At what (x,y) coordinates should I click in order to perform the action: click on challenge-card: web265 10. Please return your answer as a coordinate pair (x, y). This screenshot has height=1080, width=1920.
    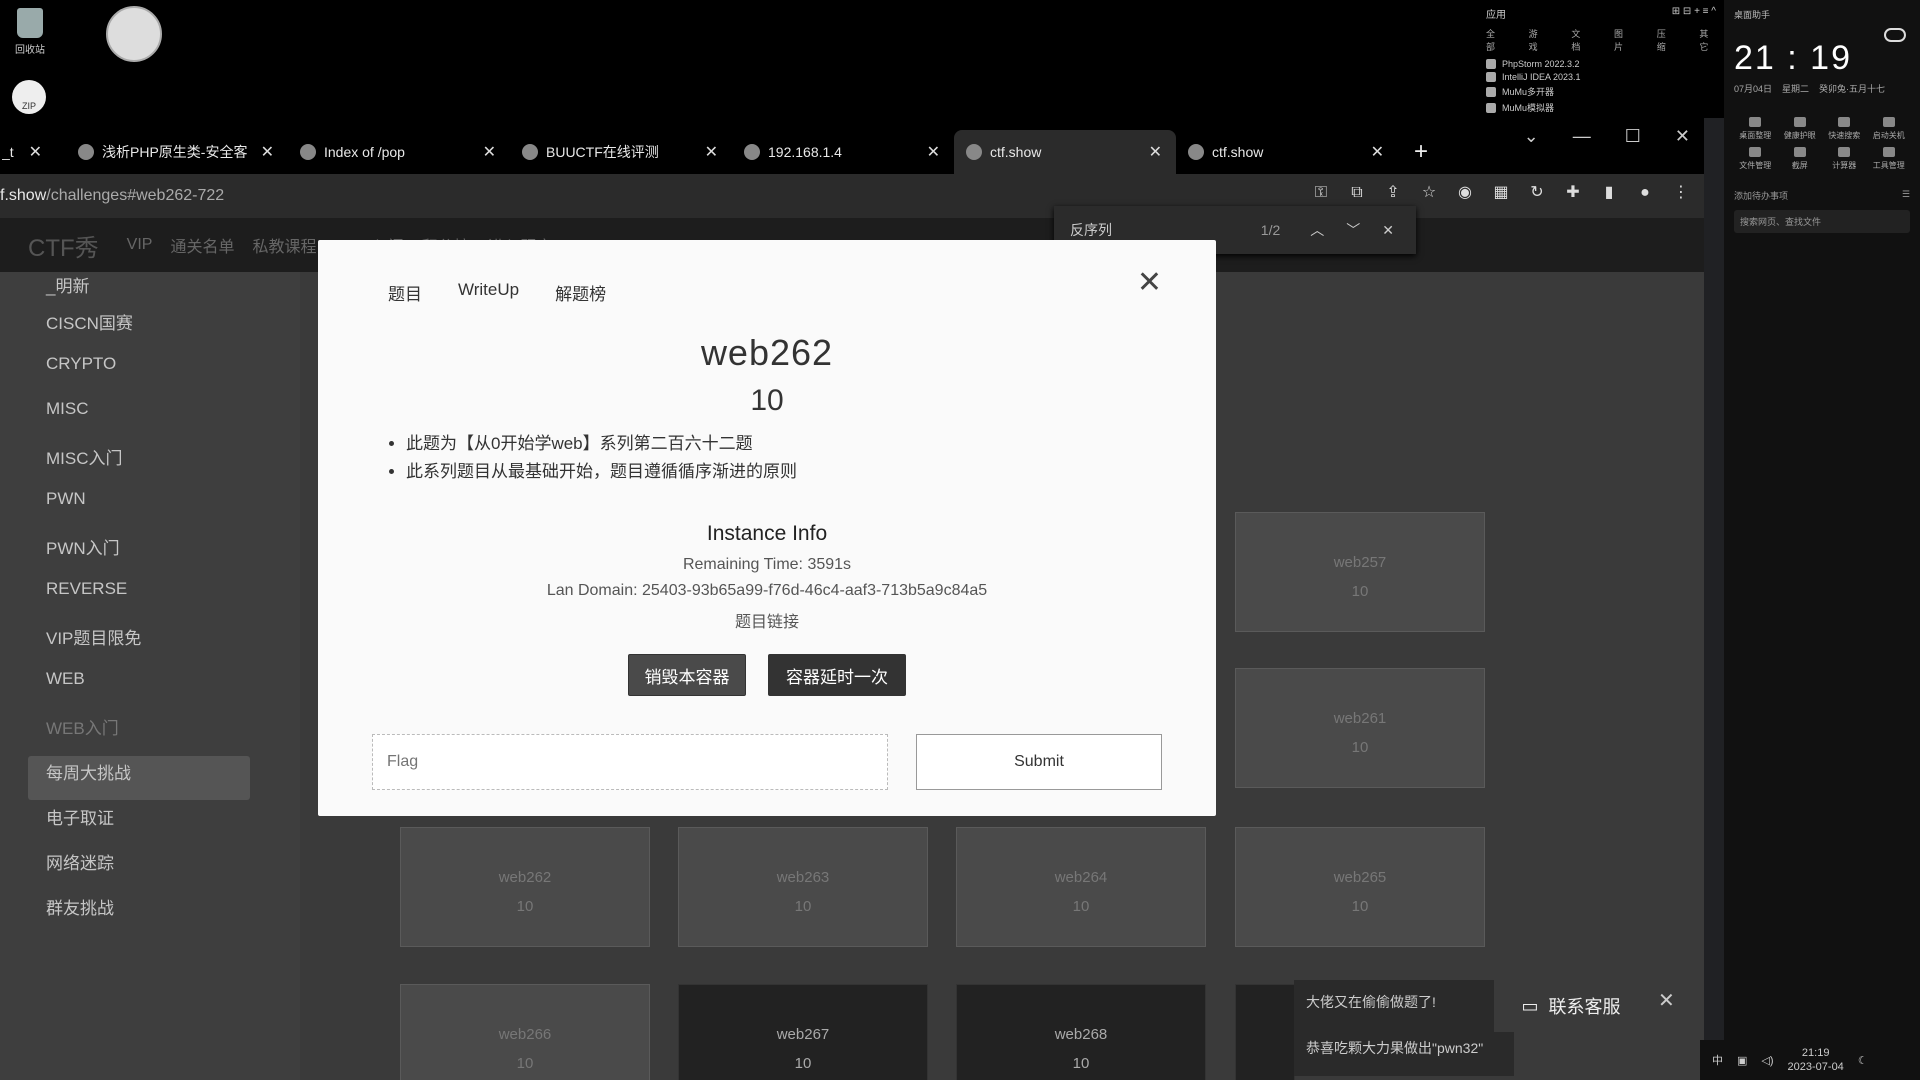
    Looking at the image, I should click on (1360, 887).